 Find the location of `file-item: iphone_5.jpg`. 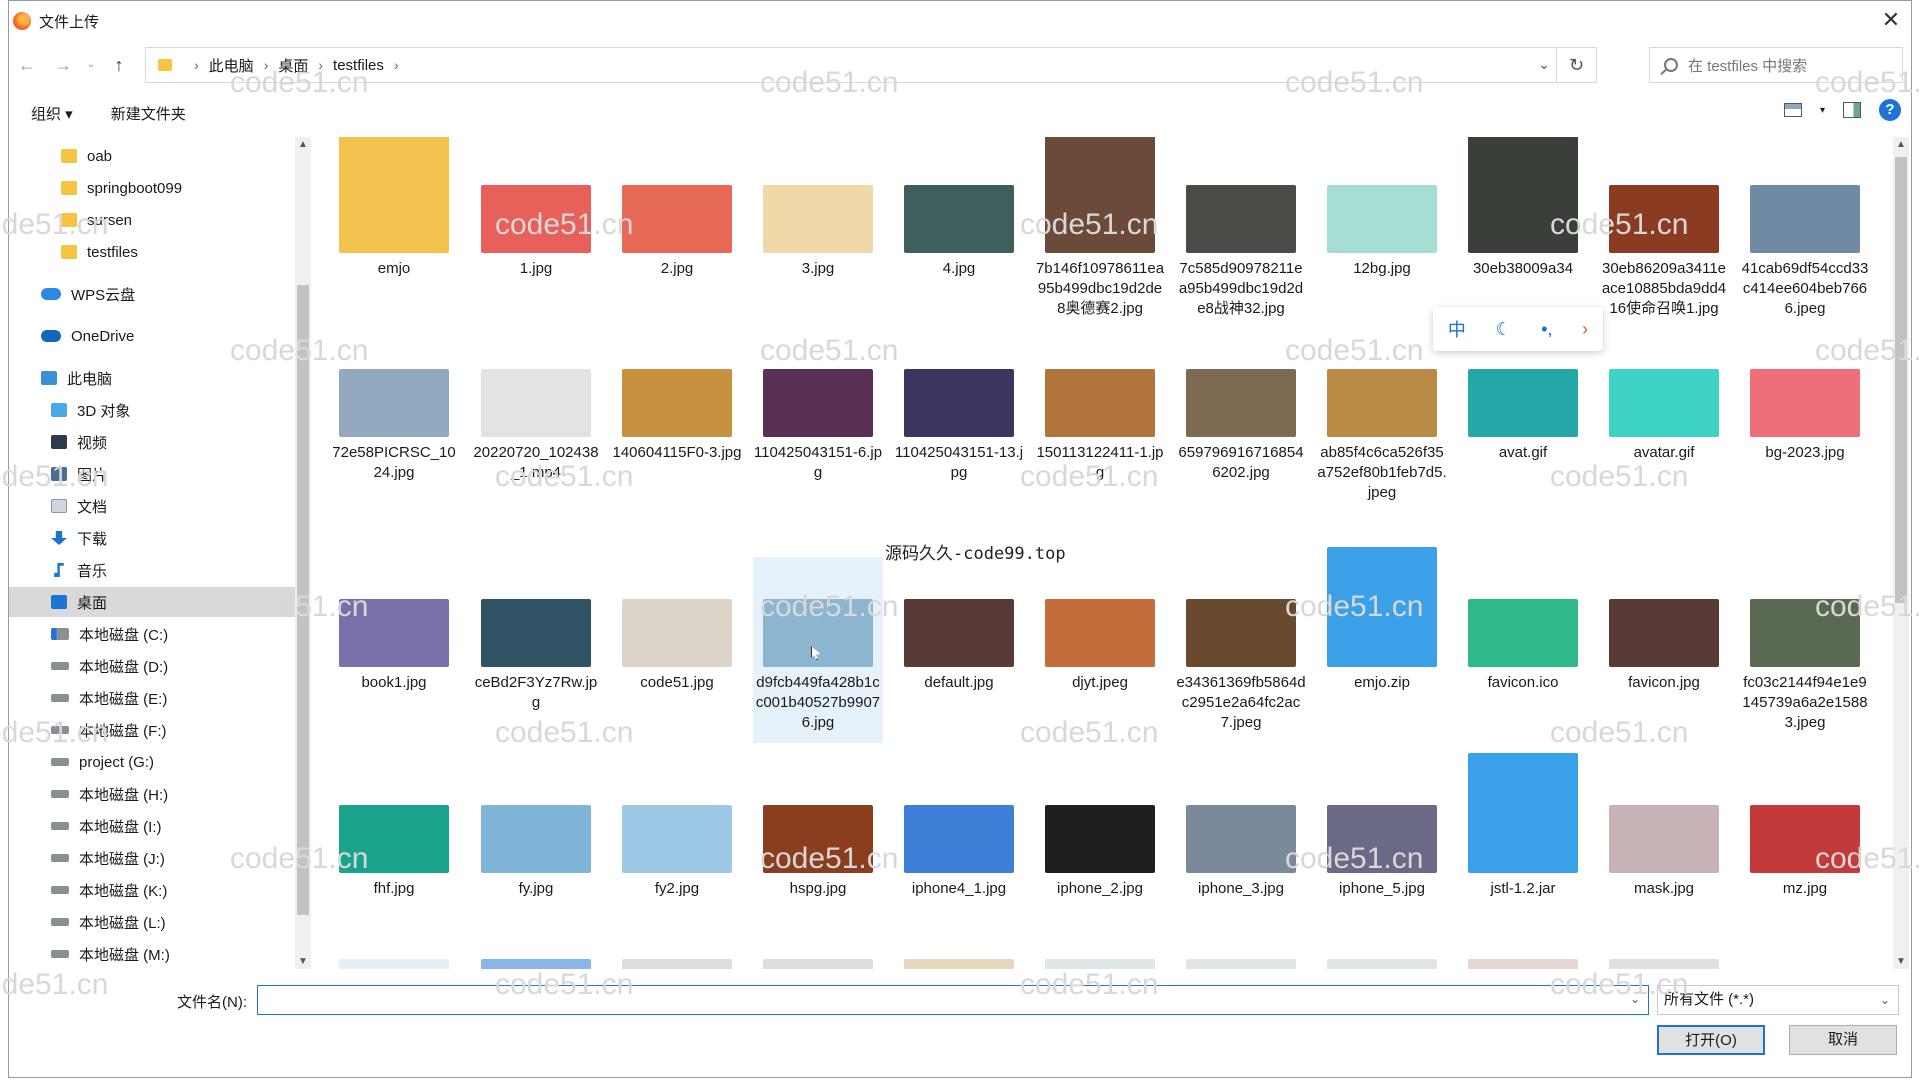

file-item: iphone_5.jpg is located at coordinates (1382, 844).